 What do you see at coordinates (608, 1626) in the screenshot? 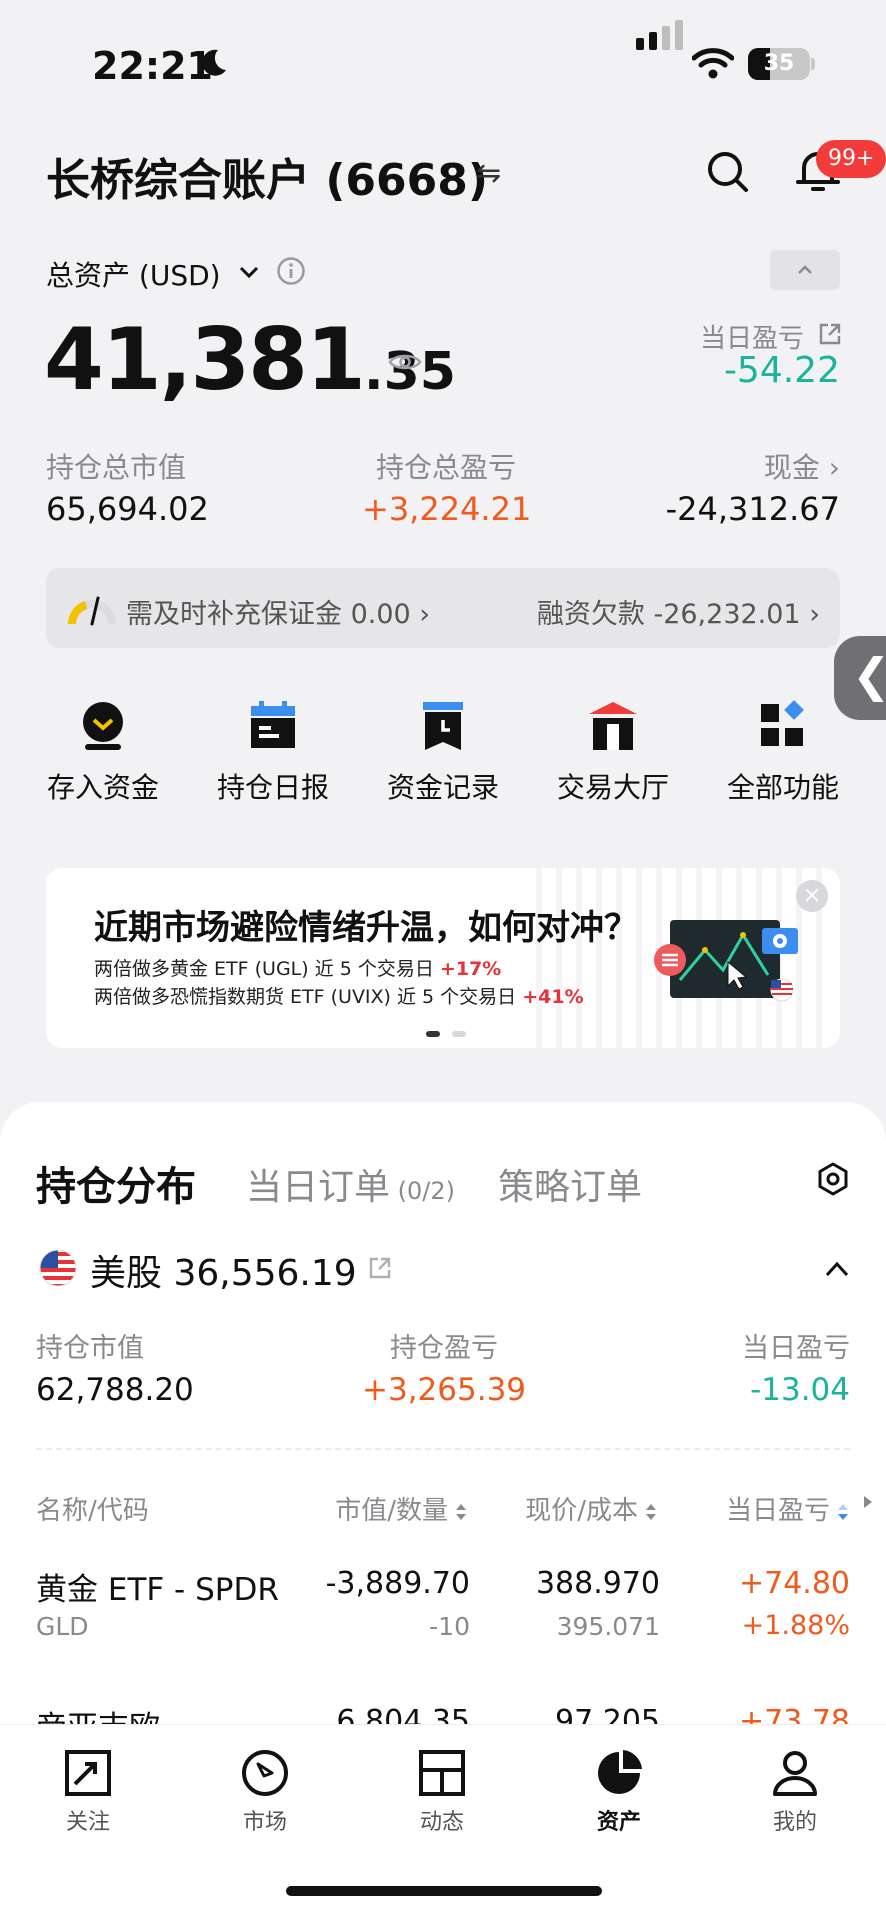
I see `holding-cost: 395.071` at bounding box center [608, 1626].